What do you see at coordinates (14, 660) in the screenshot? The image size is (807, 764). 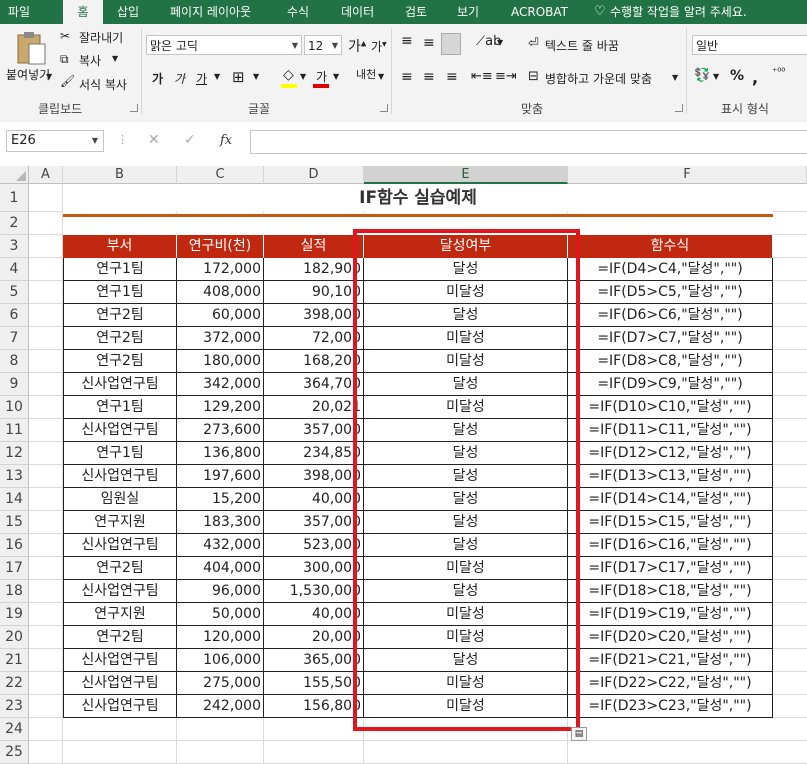 I see `row-header-21: 21` at bounding box center [14, 660].